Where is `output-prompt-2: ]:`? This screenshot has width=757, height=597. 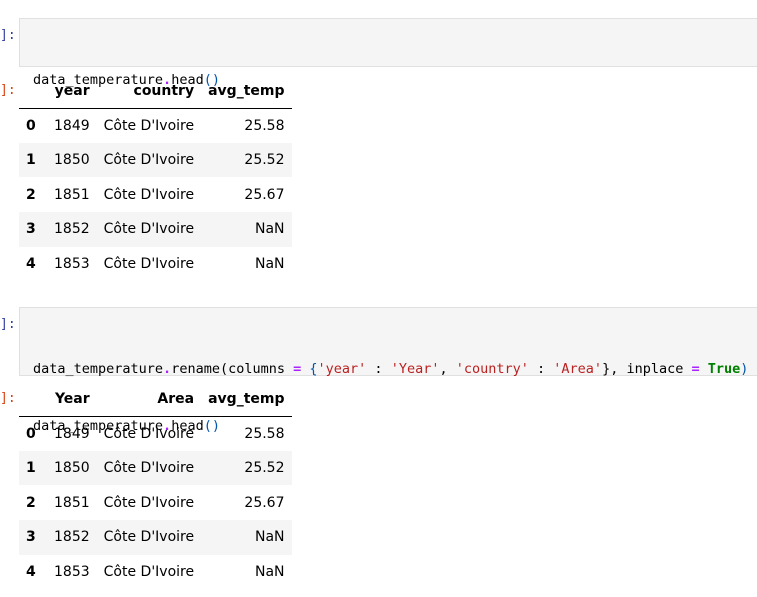 output-prompt-2: ]: is located at coordinates (8, 398).